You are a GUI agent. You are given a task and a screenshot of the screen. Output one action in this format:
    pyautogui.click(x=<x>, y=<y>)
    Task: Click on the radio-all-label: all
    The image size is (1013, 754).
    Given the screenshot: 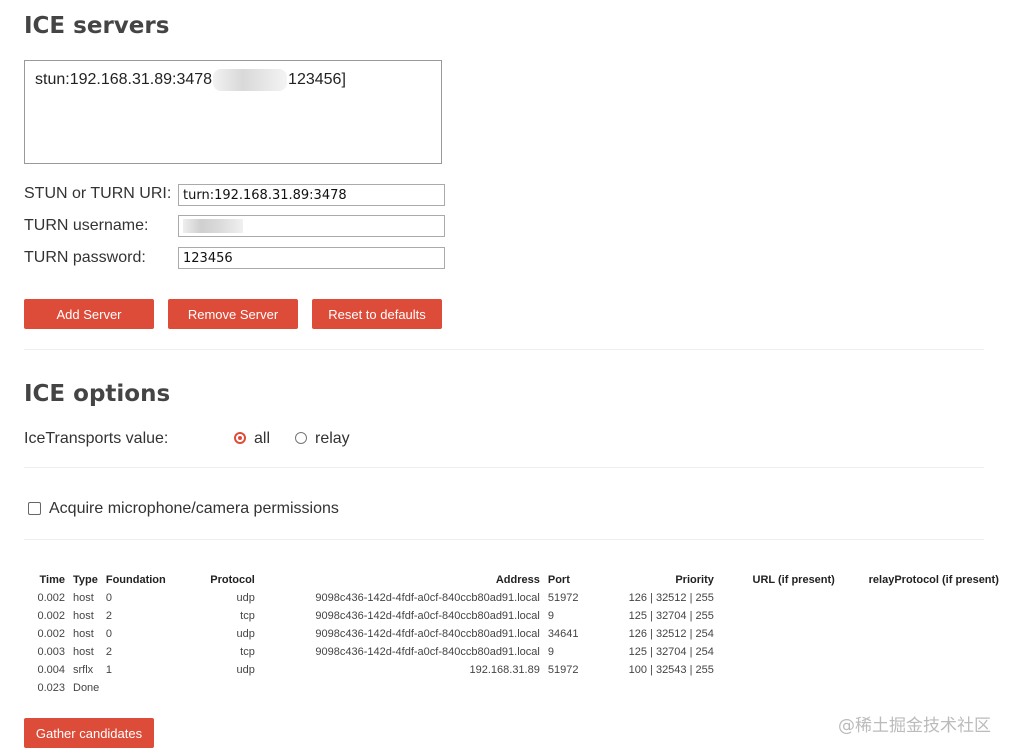 What is the action you would take?
    pyautogui.click(x=262, y=439)
    